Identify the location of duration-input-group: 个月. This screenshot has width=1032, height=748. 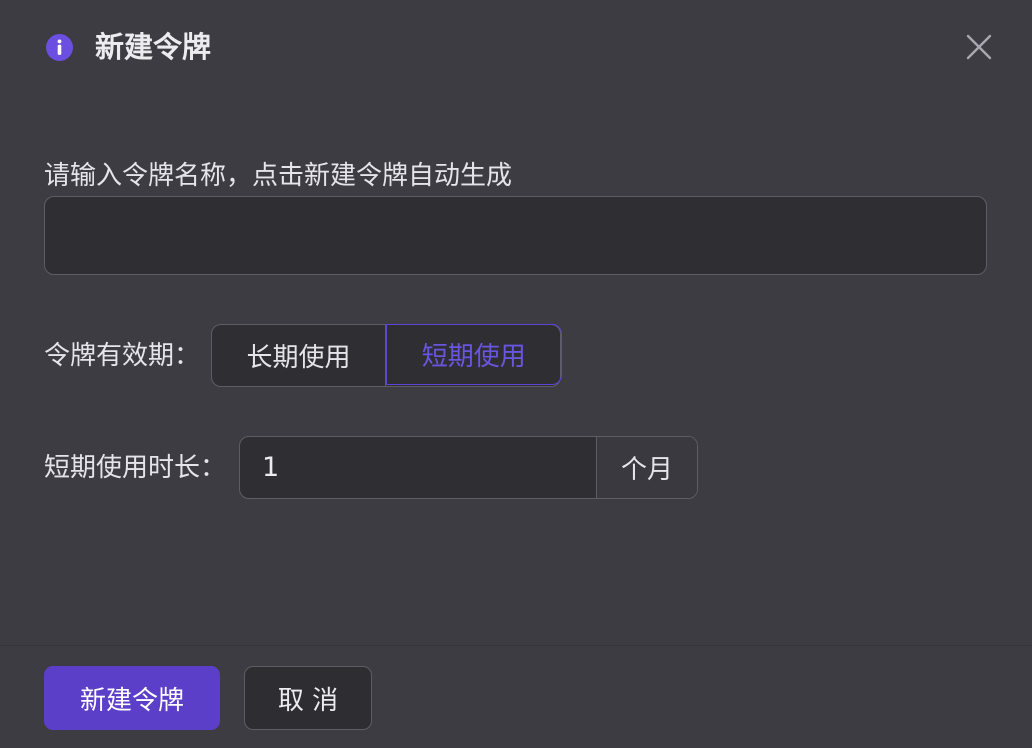
(468, 467).